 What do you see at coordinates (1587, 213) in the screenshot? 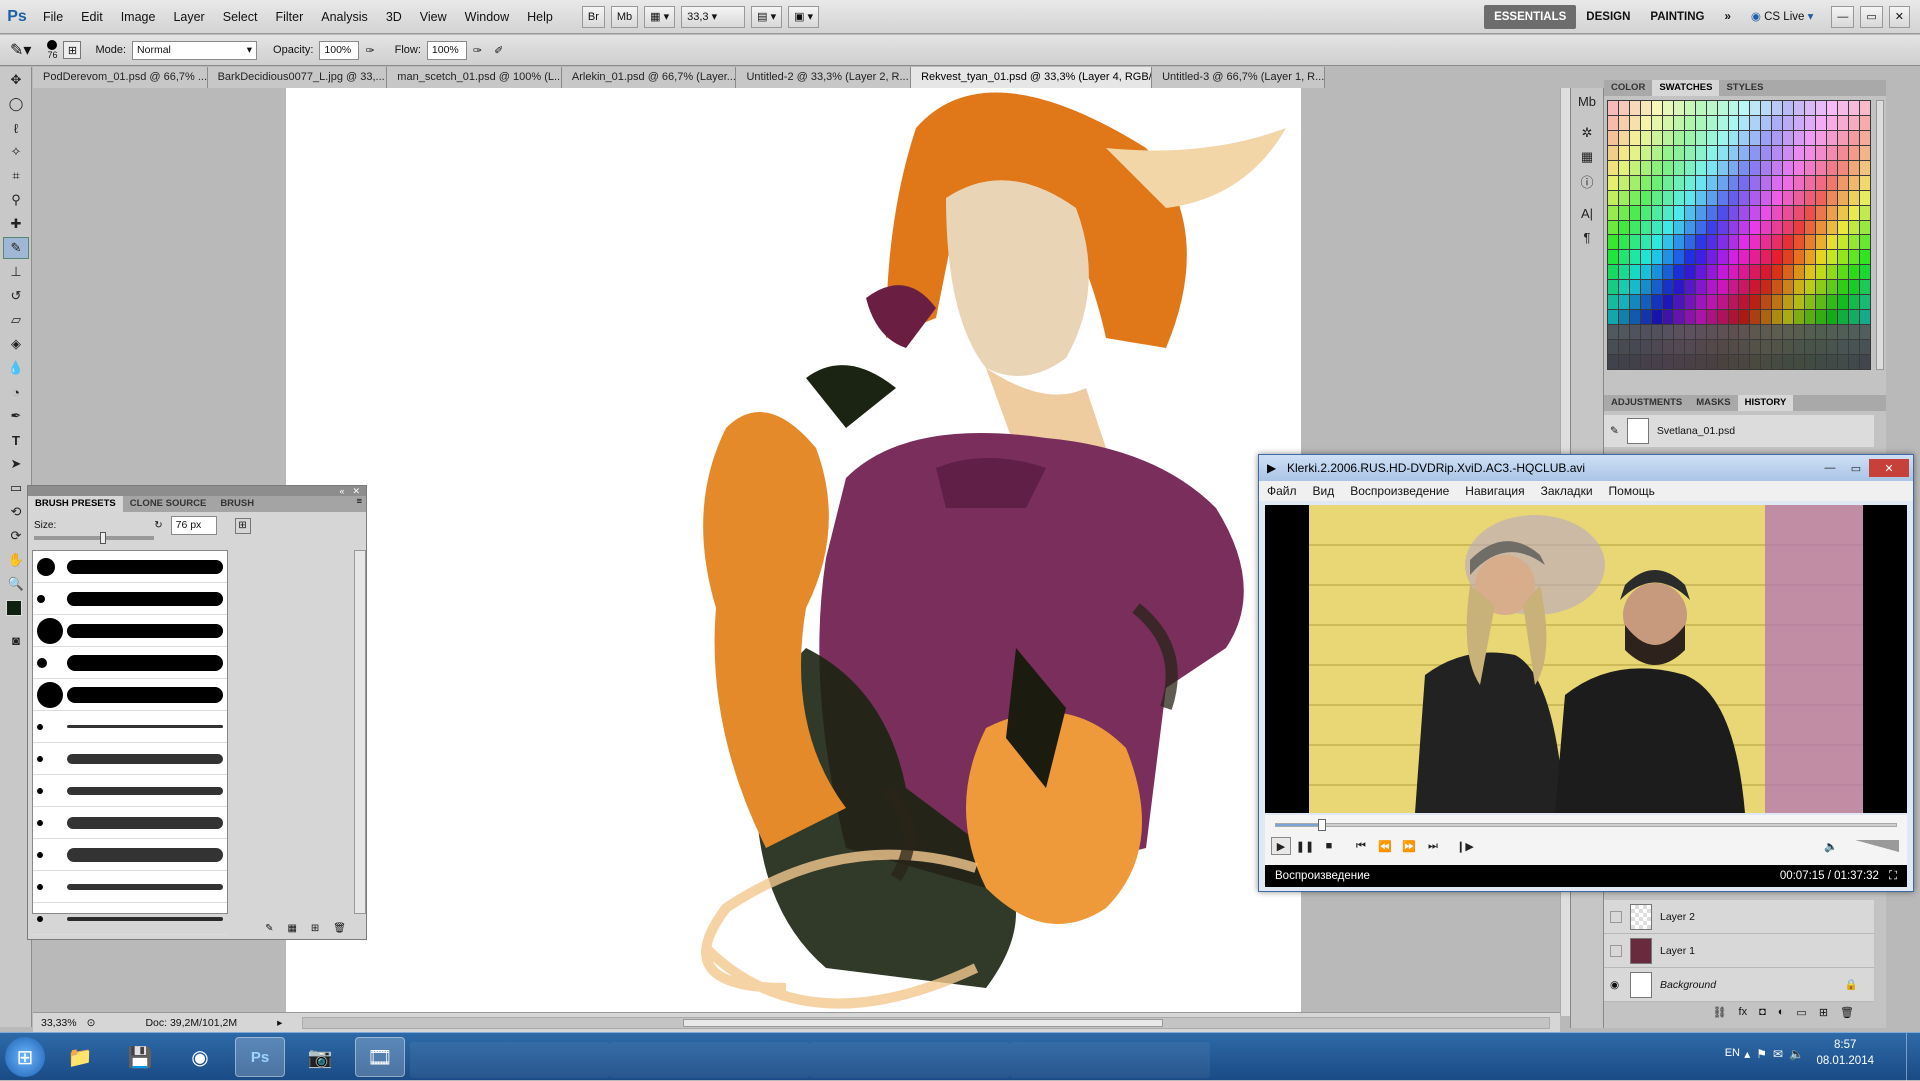
I see `character-icon: A|` at bounding box center [1587, 213].